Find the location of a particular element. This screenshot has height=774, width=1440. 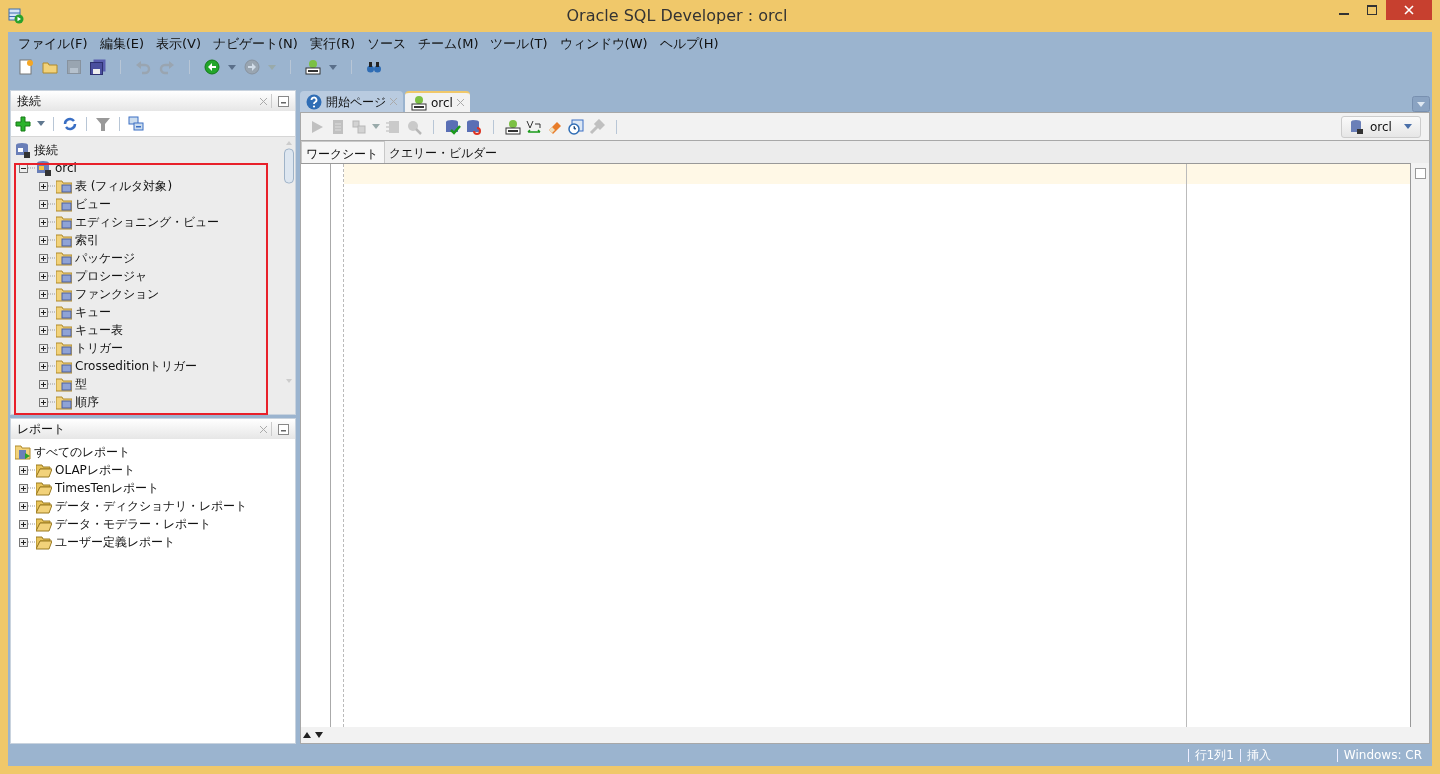

save-all-icon is located at coordinates (98, 67).